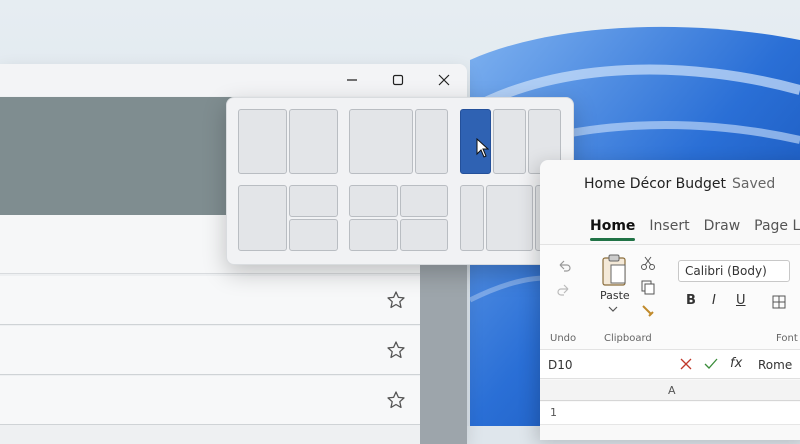 This screenshot has height=444, width=800. What do you see at coordinates (741, 300) in the screenshot?
I see `underline-button: U` at bounding box center [741, 300].